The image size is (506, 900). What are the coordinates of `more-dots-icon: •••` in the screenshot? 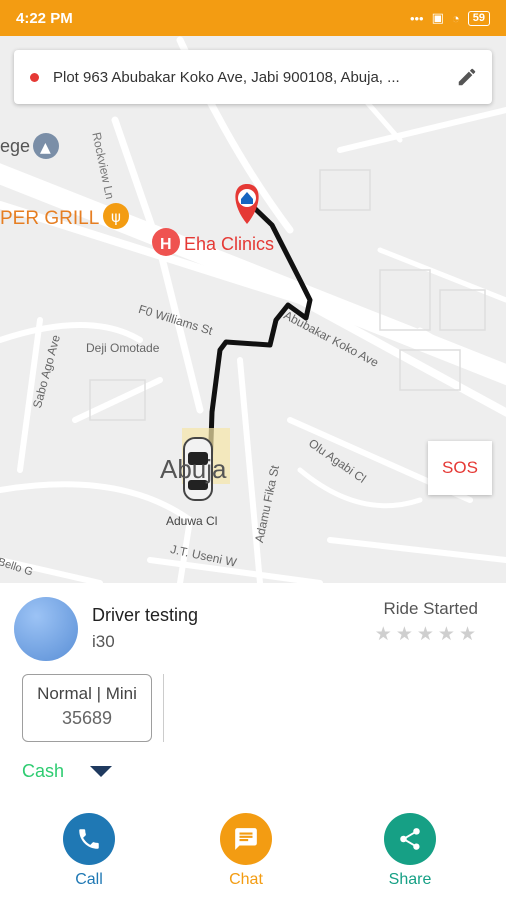 It's located at (416, 18).